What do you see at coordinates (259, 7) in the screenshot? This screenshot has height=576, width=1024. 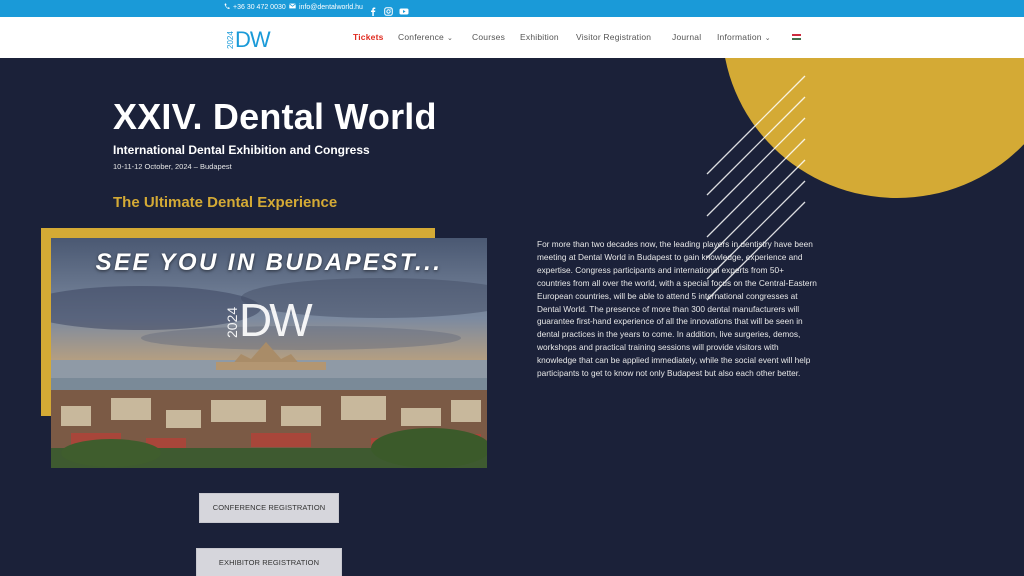 I see `phone-number: +36 30 472 0030` at bounding box center [259, 7].